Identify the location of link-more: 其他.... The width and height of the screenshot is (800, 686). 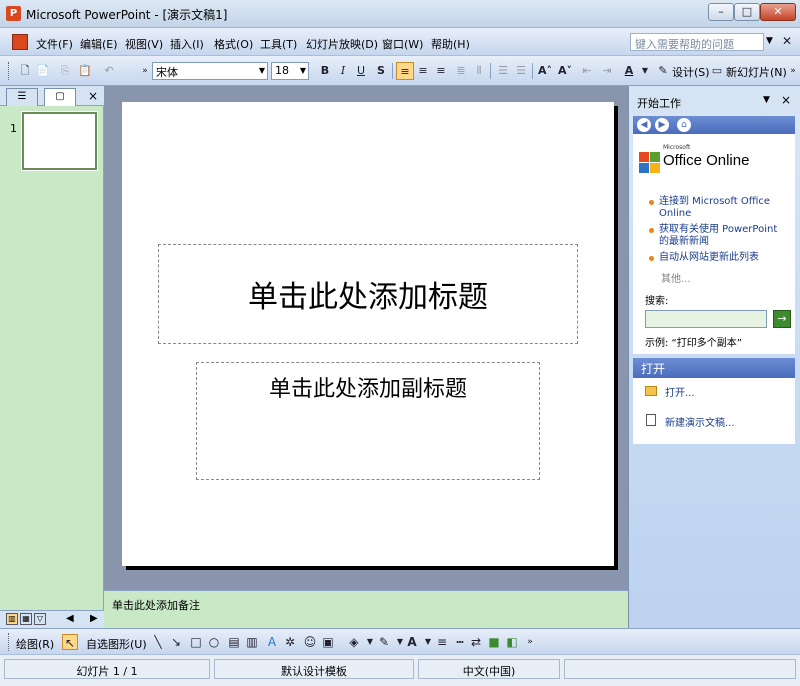
(676, 277).